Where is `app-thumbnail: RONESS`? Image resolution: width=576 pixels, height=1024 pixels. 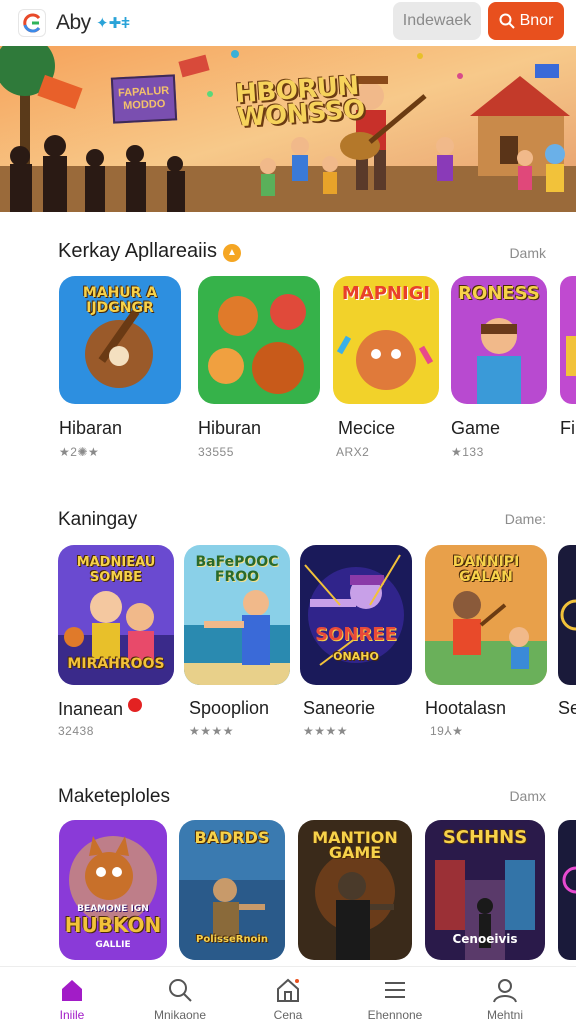
app-thumbnail: RONESS is located at coordinates (499, 340).